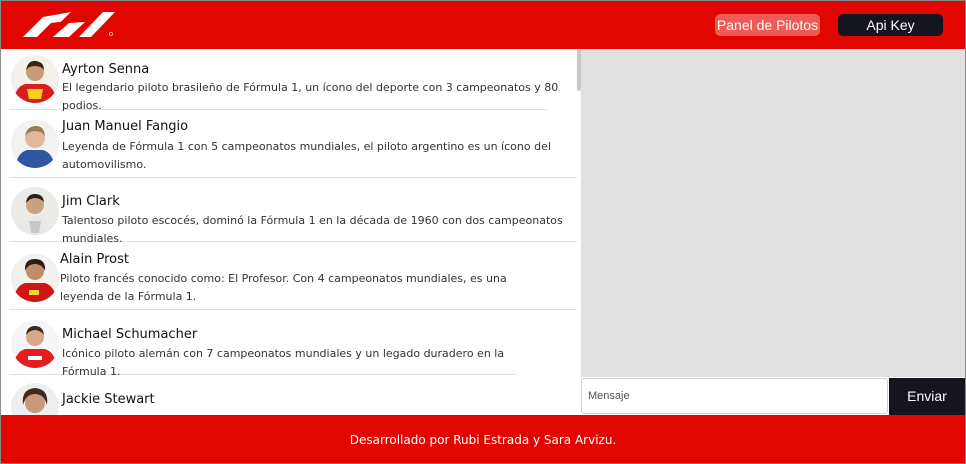 The width and height of the screenshot is (966, 464). Describe the element at coordinates (106, 69) in the screenshot. I see `driver-name: Ayrton Senna` at that location.